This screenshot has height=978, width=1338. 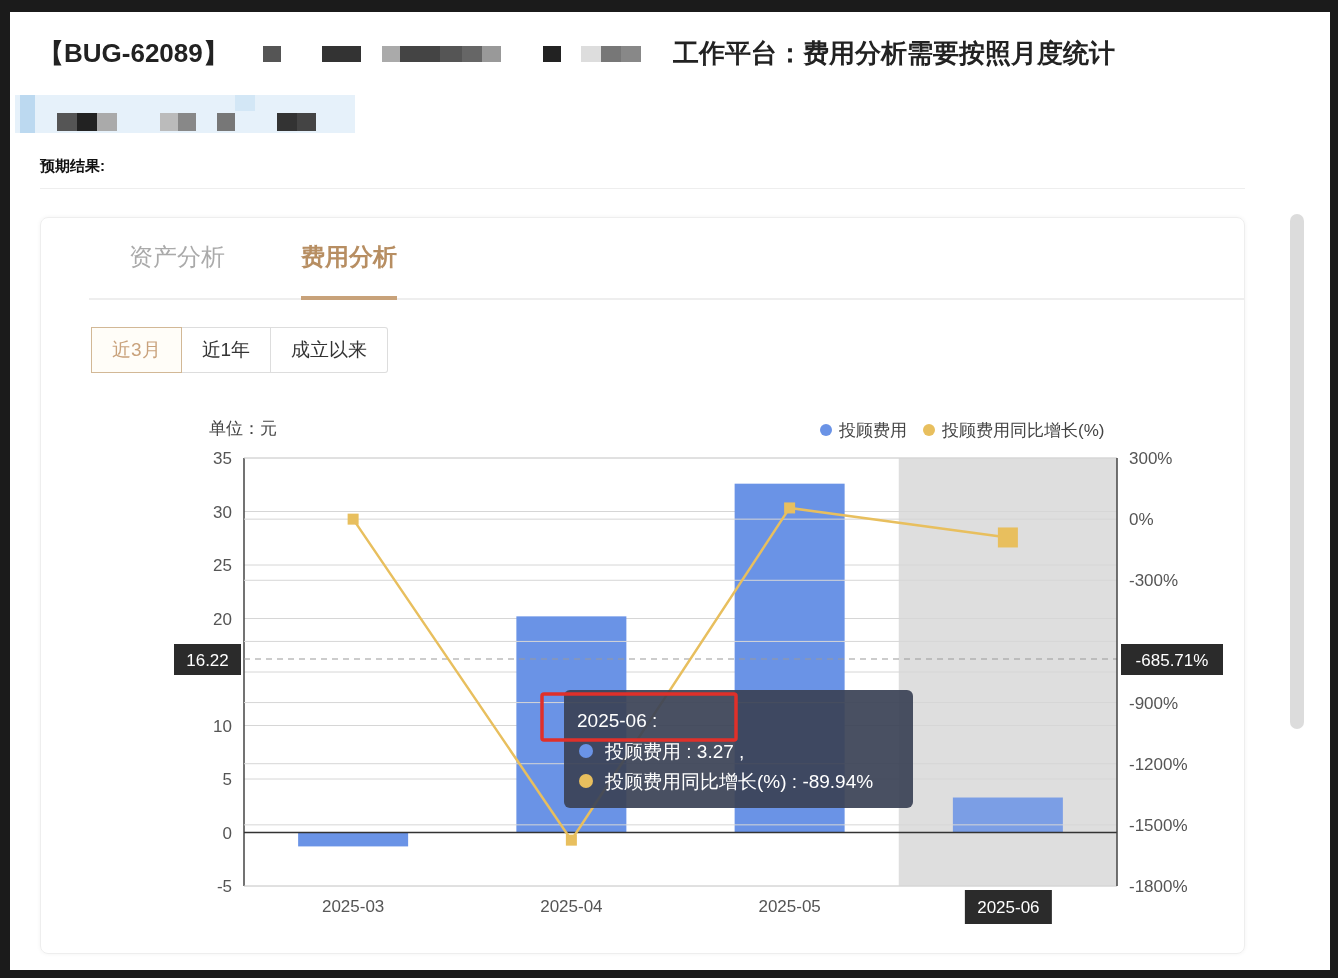 What do you see at coordinates (227, 833) in the screenshot?
I see `axis-tick-label: 0` at bounding box center [227, 833].